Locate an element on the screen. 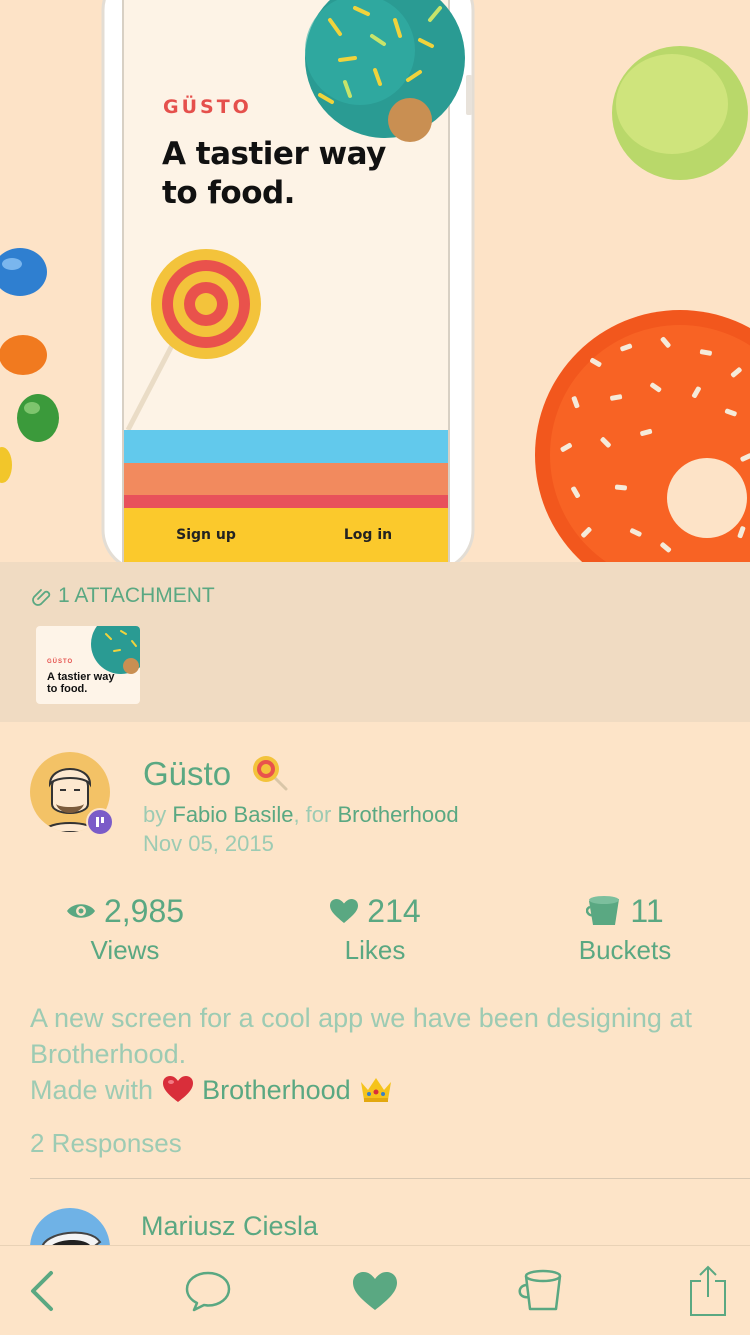  attachments-header: 1 ATTACHMENT is located at coordinates (122, 596).